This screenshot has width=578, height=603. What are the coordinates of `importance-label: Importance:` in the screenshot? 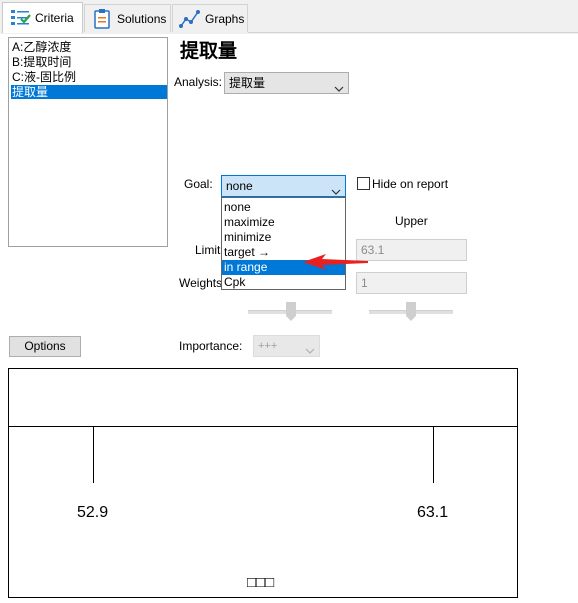 It's located at (211, 346).